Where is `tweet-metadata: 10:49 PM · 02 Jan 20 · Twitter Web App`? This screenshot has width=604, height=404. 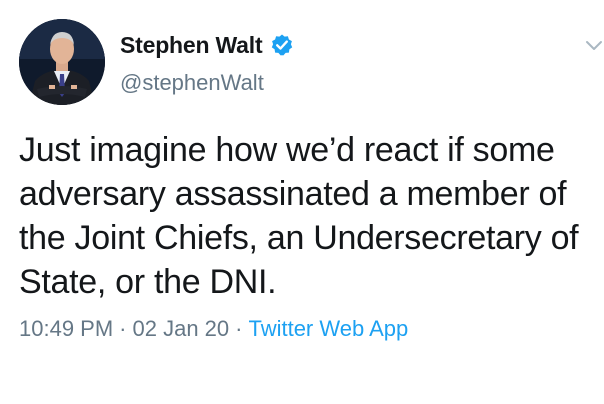 tweet-metadata: 10:49 PM · 02 Jan 20 · Twitter Web App is located at coordinates (213, 329).